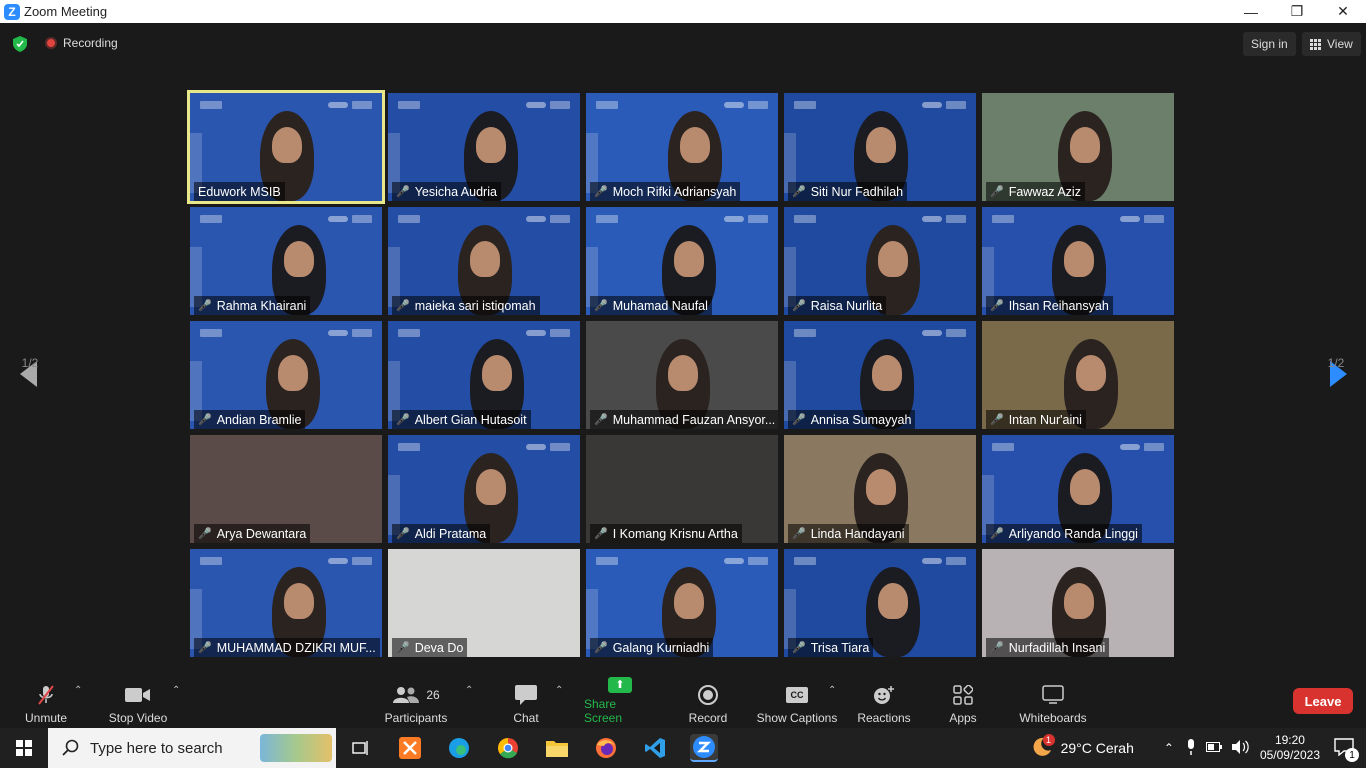 The width and height of the screenshot is (1366, 768). I want to click on participant-name: Moch Rifki Adriansyah, so click(674, 191).